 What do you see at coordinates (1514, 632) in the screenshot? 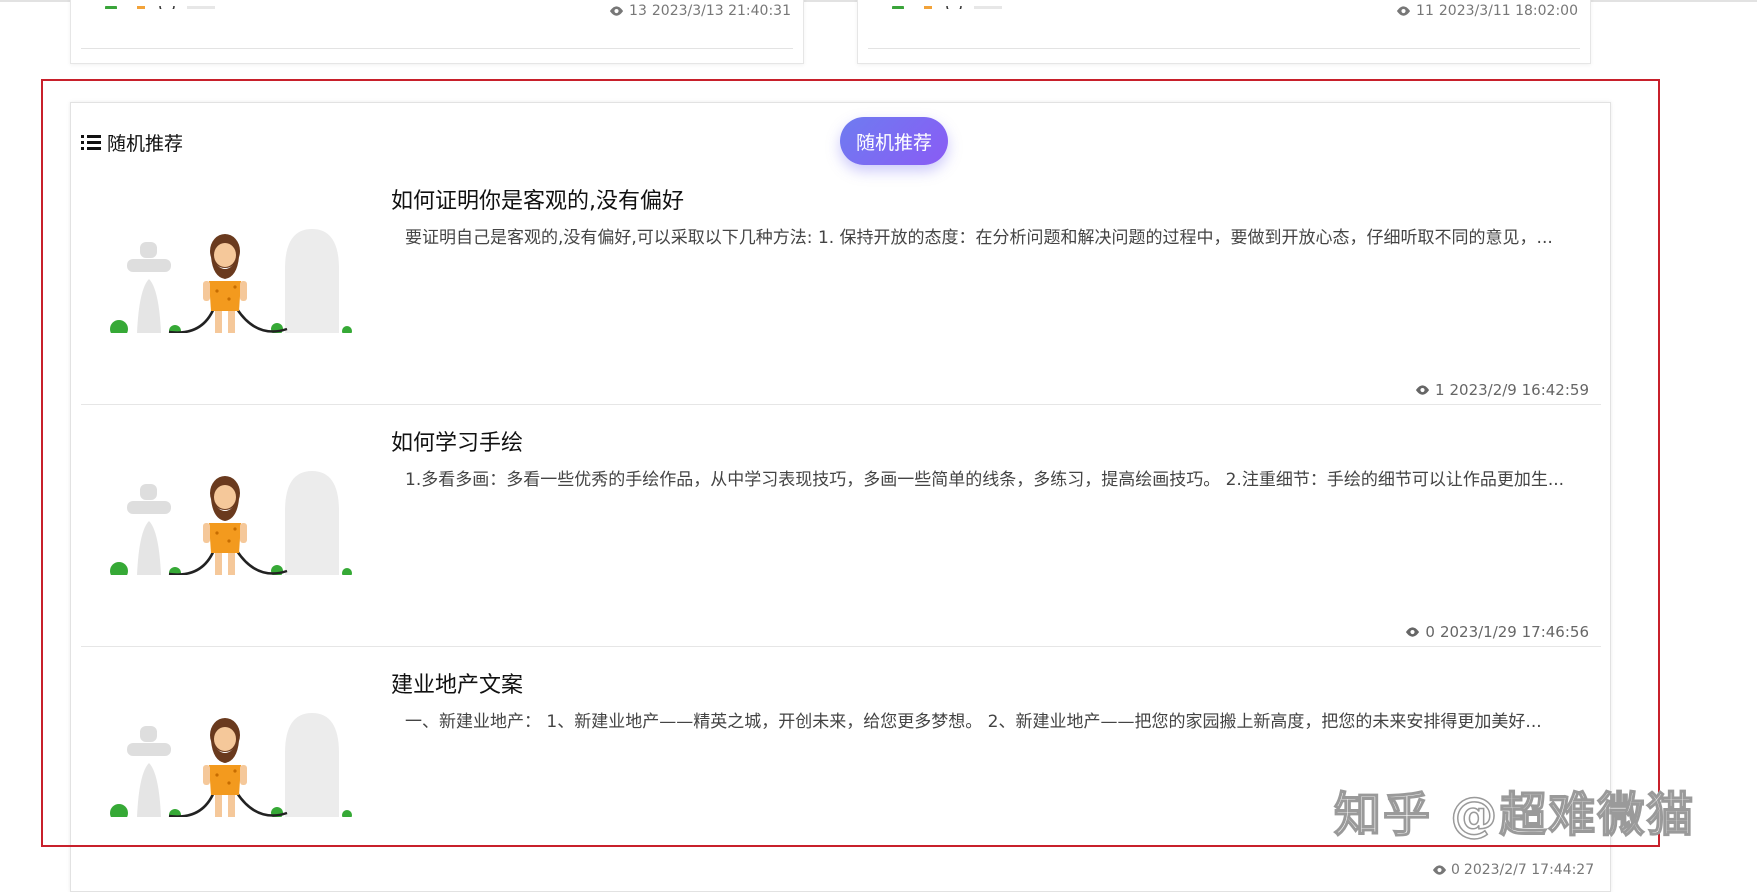
I see `post-date: 2023/1/29 17:46:56` at bounding box center [1514, 632].